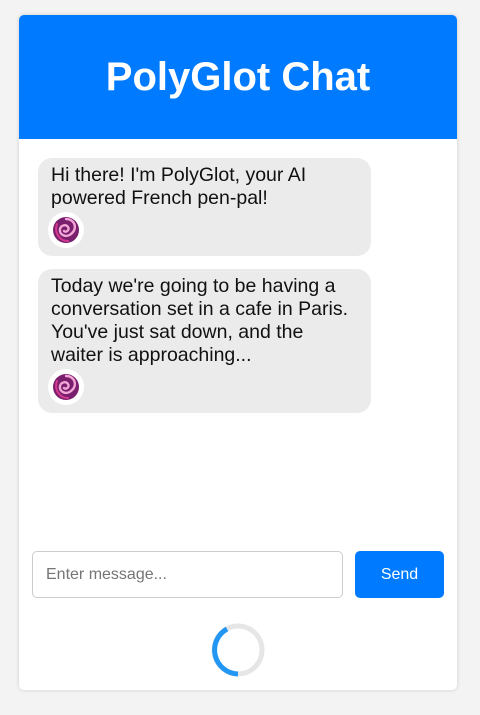 Image resolution: width=480 pixels, height=715 pixels. What do you see at coordinates (187, 574) in the screenshot?
I see `message-input` at bounding box center [187, 574].